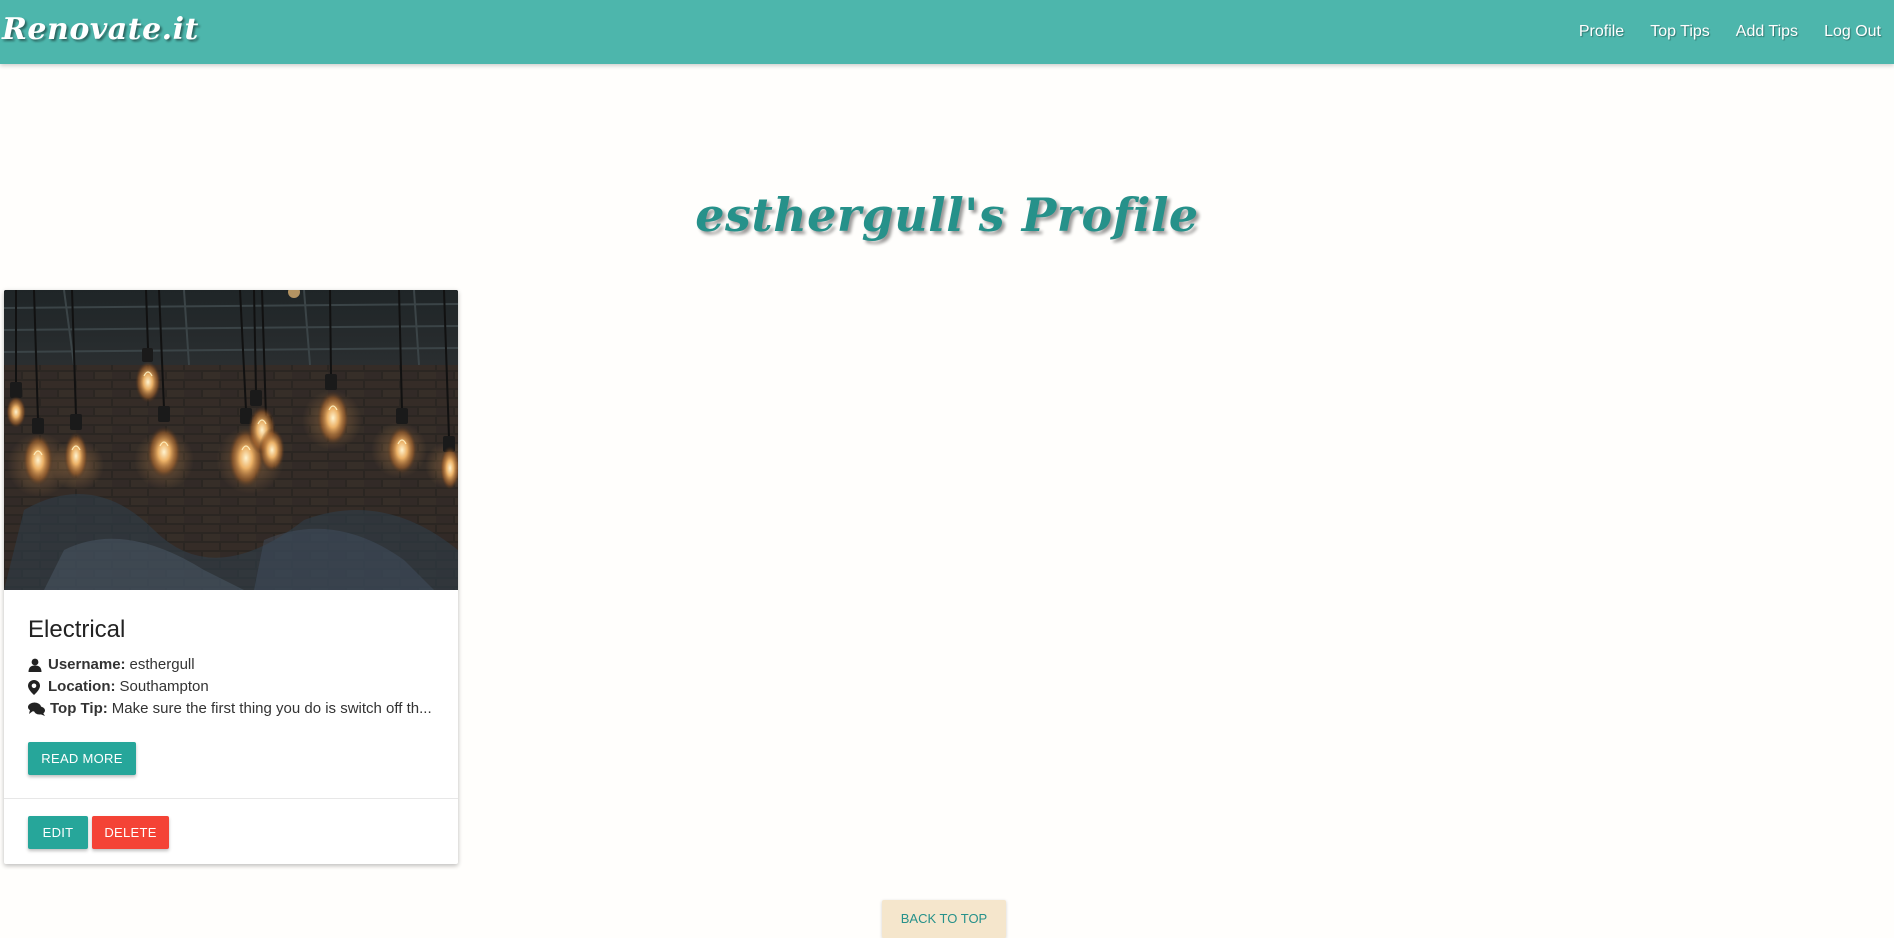  Describe the element at coordinates (58, 832) in the screenshot. I see `edit-button: Edit` at that location.